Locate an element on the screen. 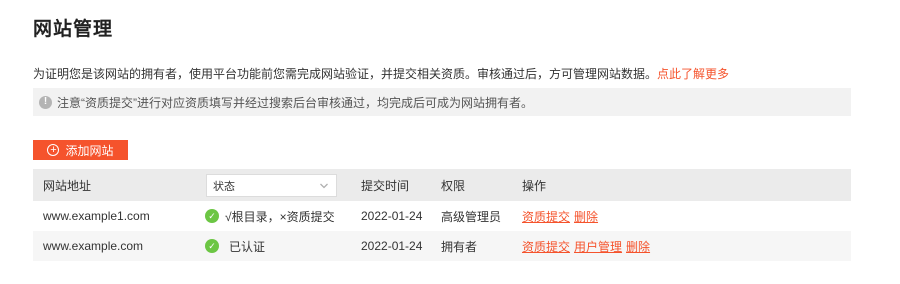 The width and height of the screenshot is (900, 284). learn-more-link: 点此了解更多 is located at coordinates (693, 74).